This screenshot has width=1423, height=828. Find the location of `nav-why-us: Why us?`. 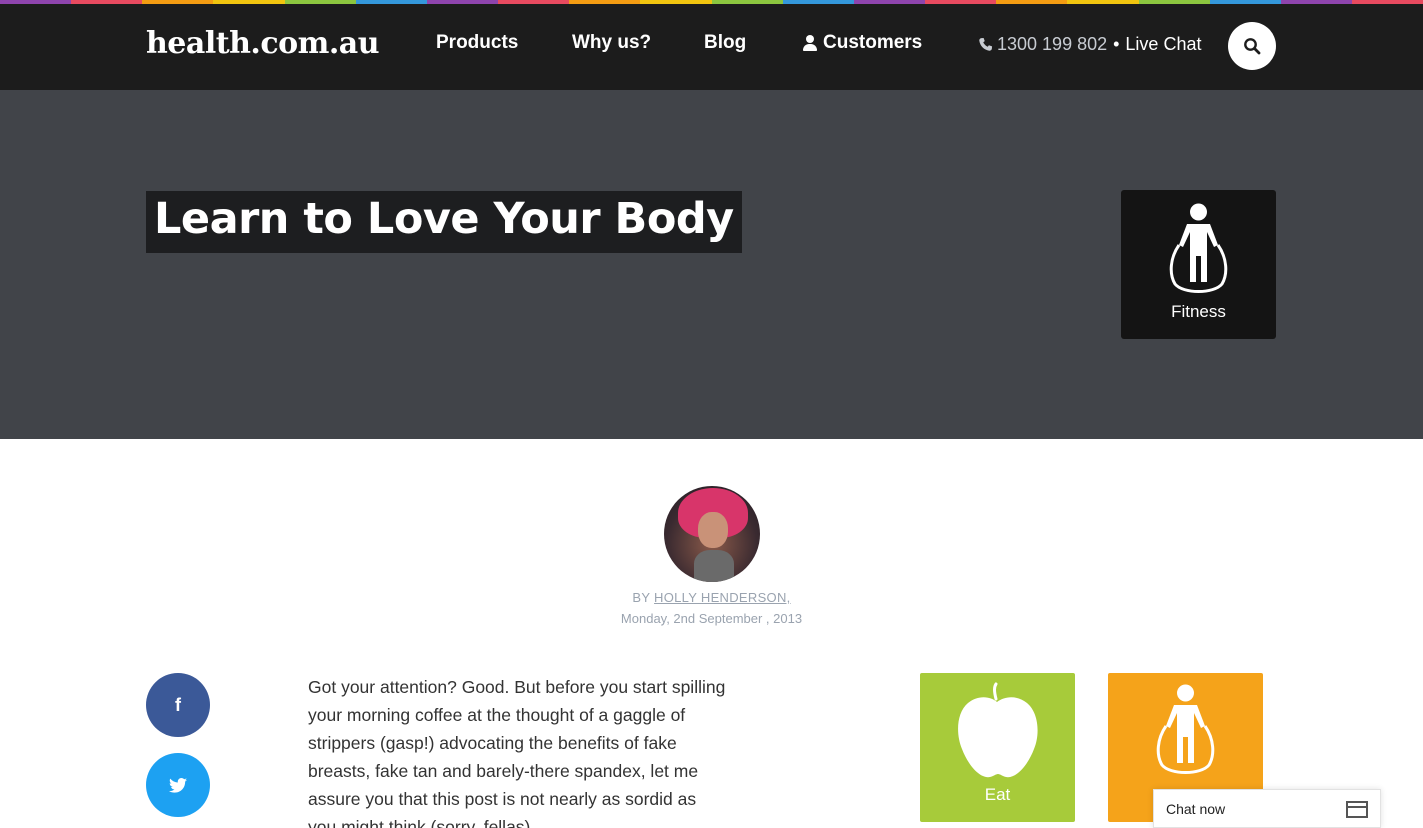

nav-why-us: Why us? is located at coordinates (611, 43).